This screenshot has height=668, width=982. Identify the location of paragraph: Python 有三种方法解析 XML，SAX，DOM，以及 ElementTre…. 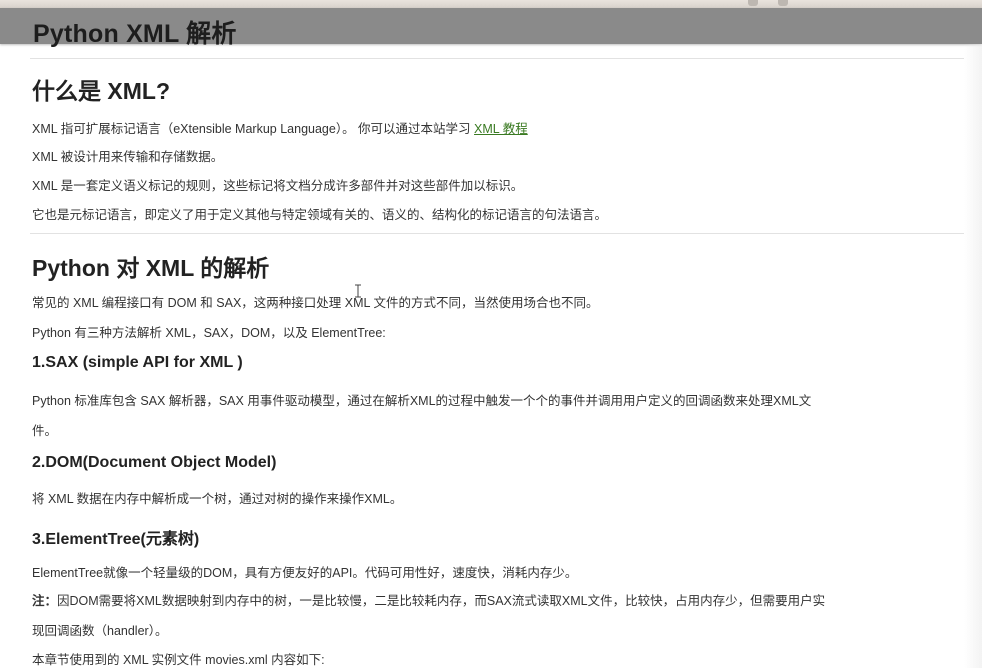
(209, 333).